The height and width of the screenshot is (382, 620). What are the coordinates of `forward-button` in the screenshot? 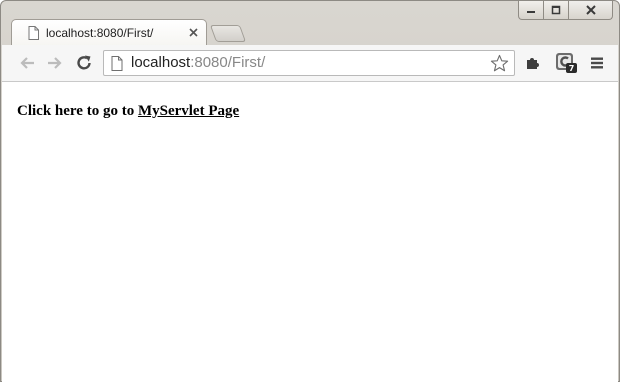 It's located at (55, 63).